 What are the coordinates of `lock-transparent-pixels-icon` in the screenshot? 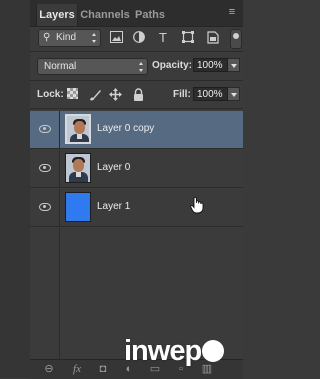 It's located at (72, 93).